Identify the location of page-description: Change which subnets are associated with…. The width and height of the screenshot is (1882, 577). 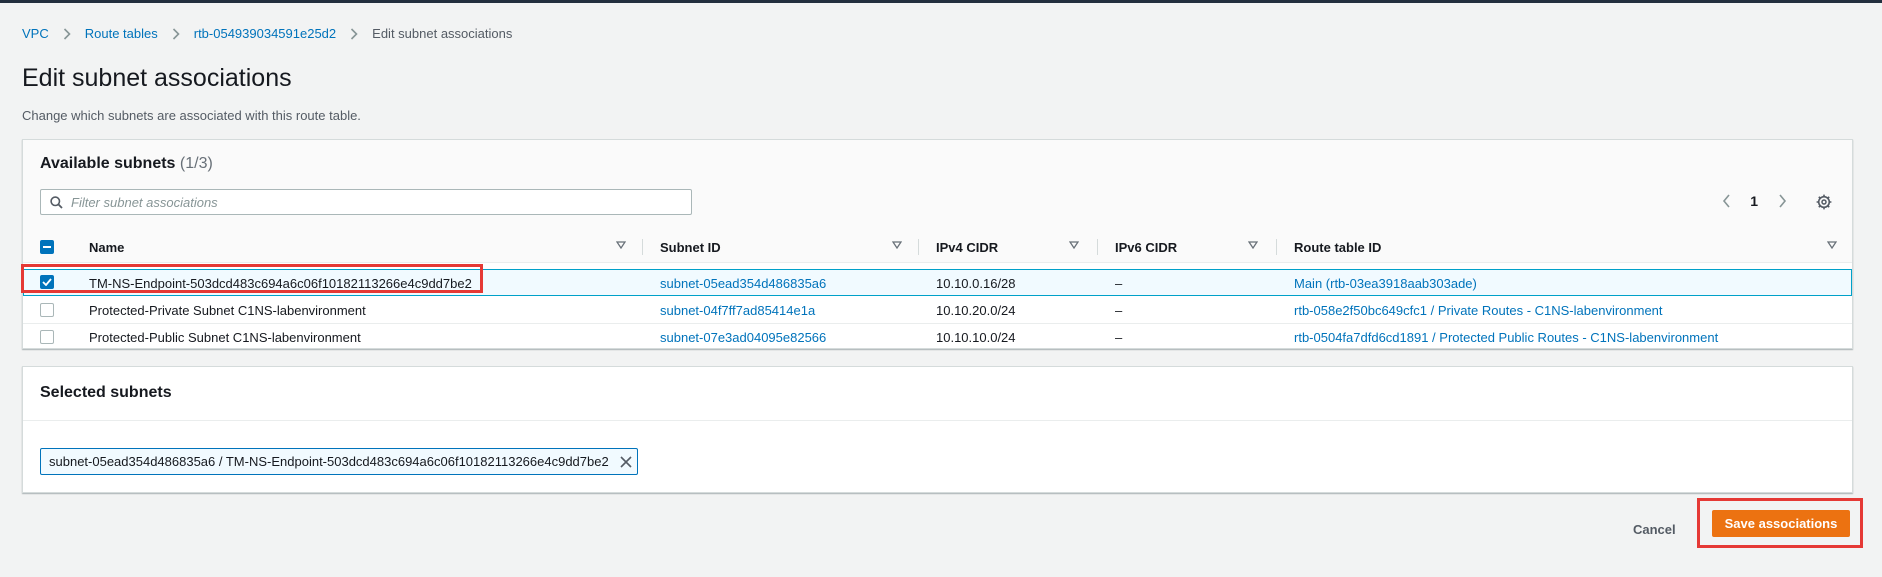
(191, 115).